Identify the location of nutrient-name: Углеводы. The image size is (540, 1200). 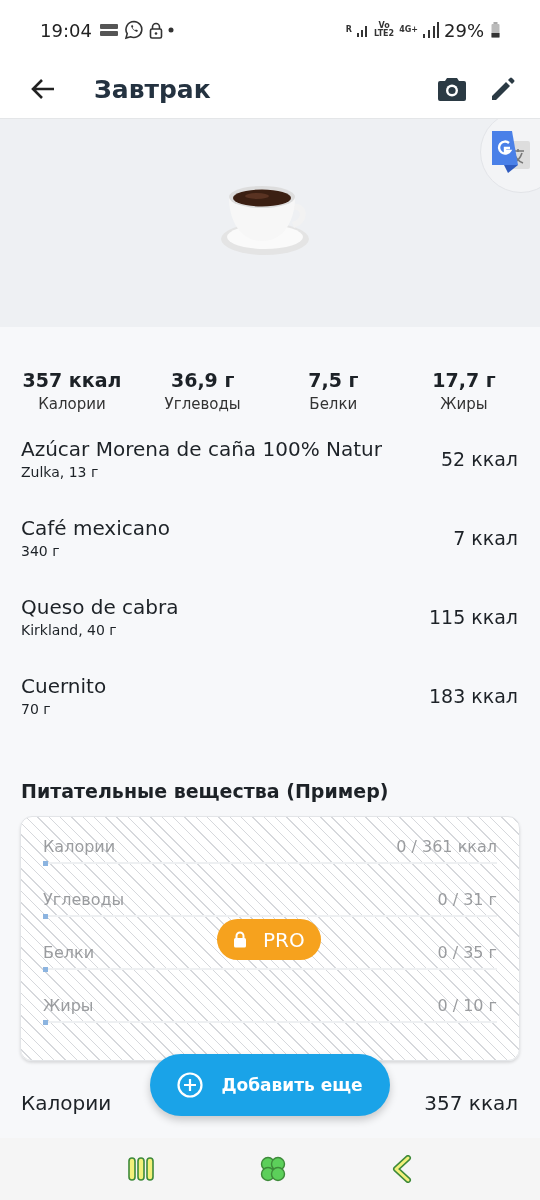
(84, 899).